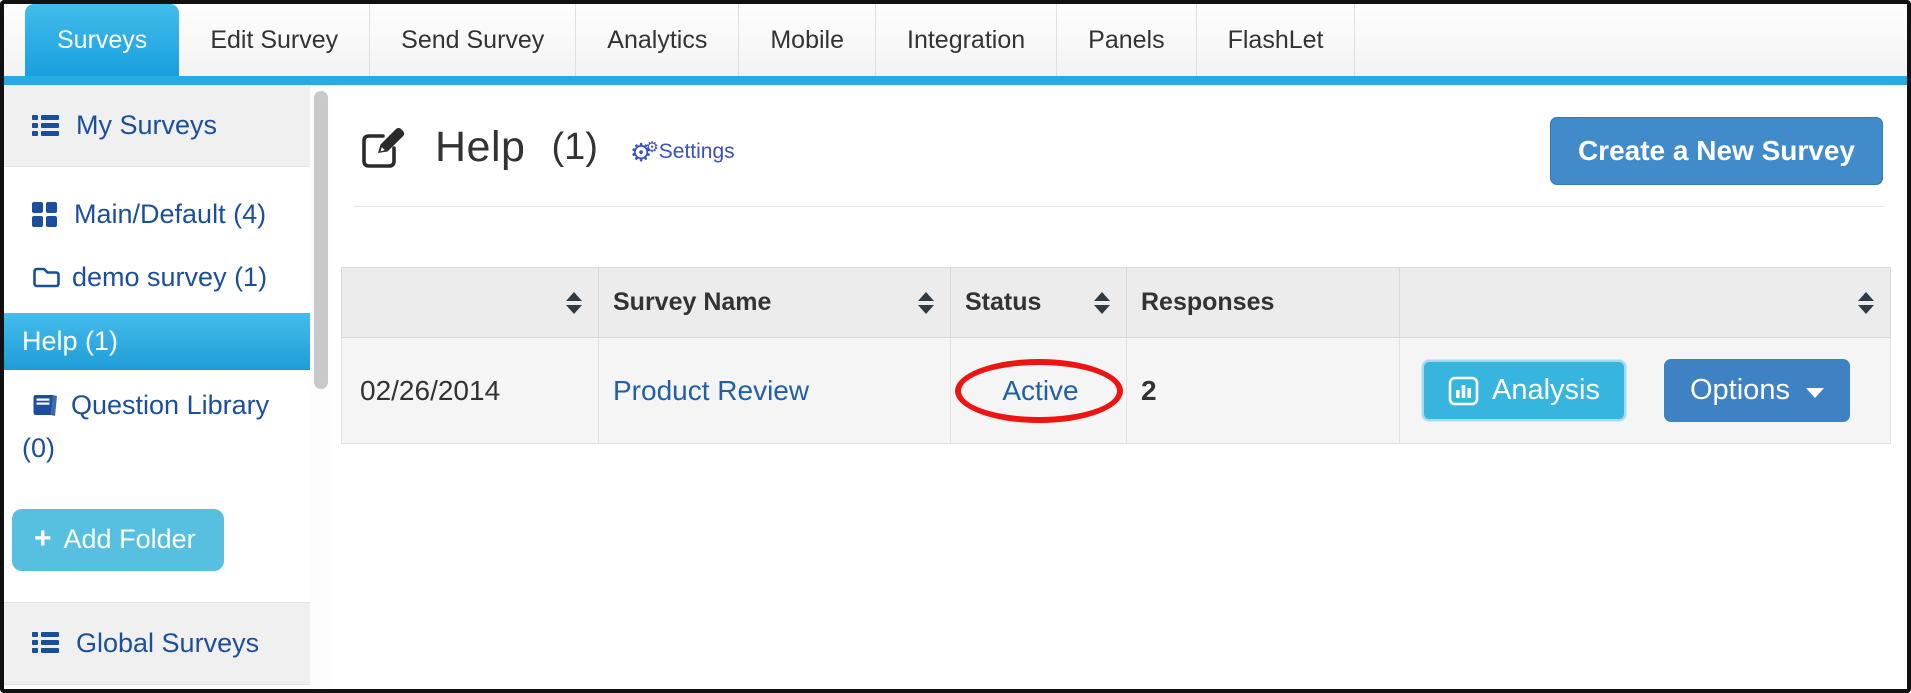  What do you see at coordinates (480, 147) in the screenshot?
I see `page-title: Help` at bounding box center [480, 147].